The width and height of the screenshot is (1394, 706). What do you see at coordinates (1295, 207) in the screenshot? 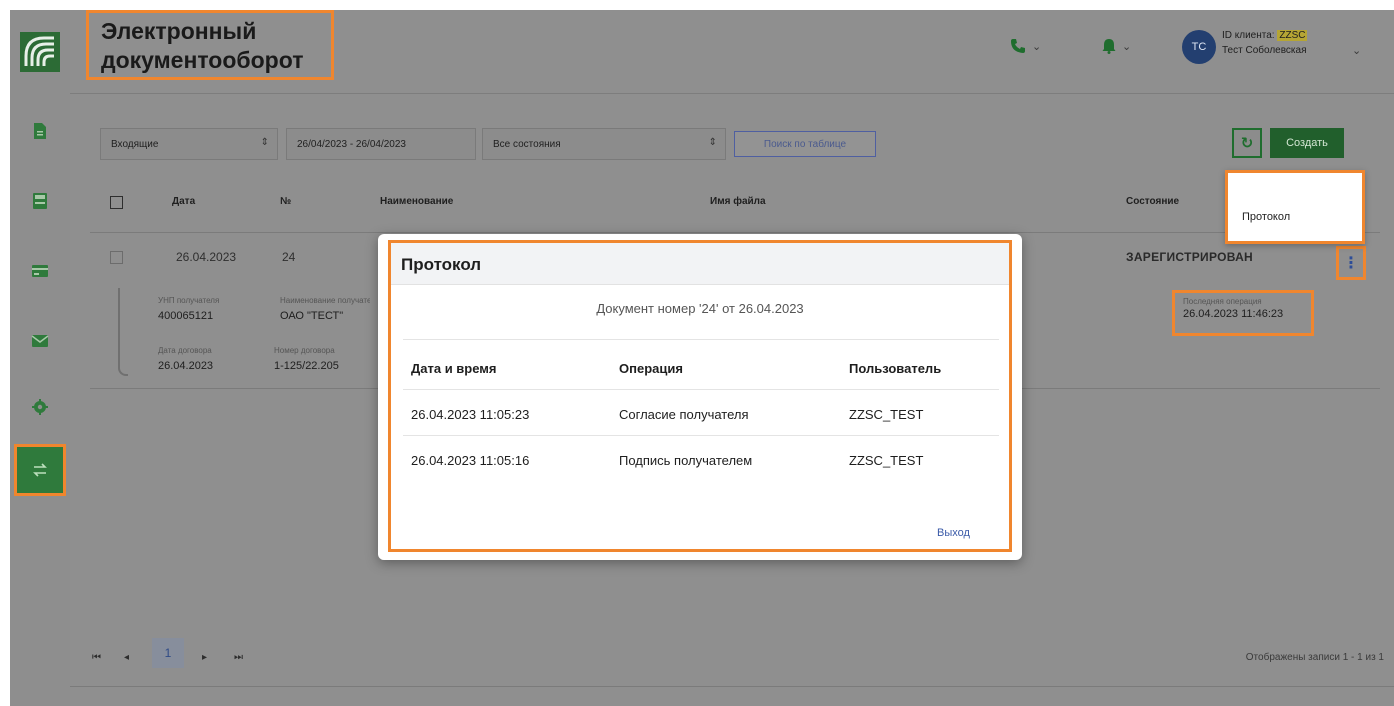
I see `row-context-menu: Протокол` at bounding box center [1295, 207].